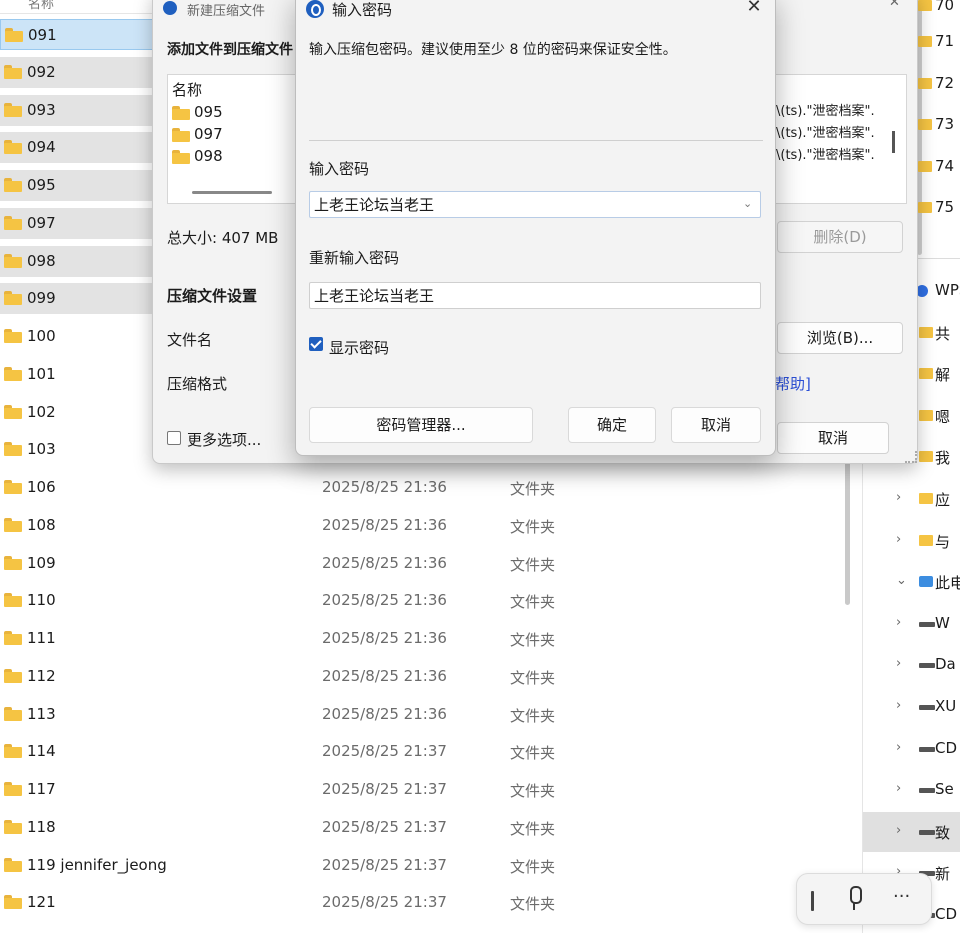 The height and width of the screenshot is (933, 960). Describe the element at coordinates (41, 902) in the screenshot. I see `file-name: 121` at that location.